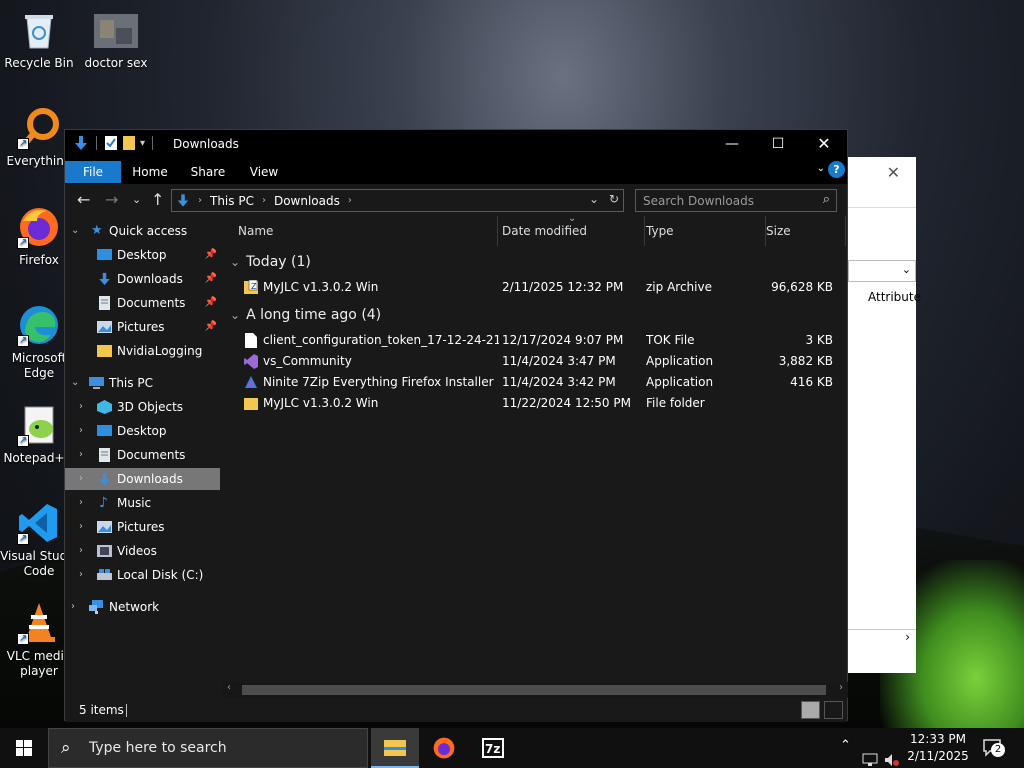 This screenshot has width=1024, height=768. I want to click on image-thumbnail-icon, so click(116, 30).